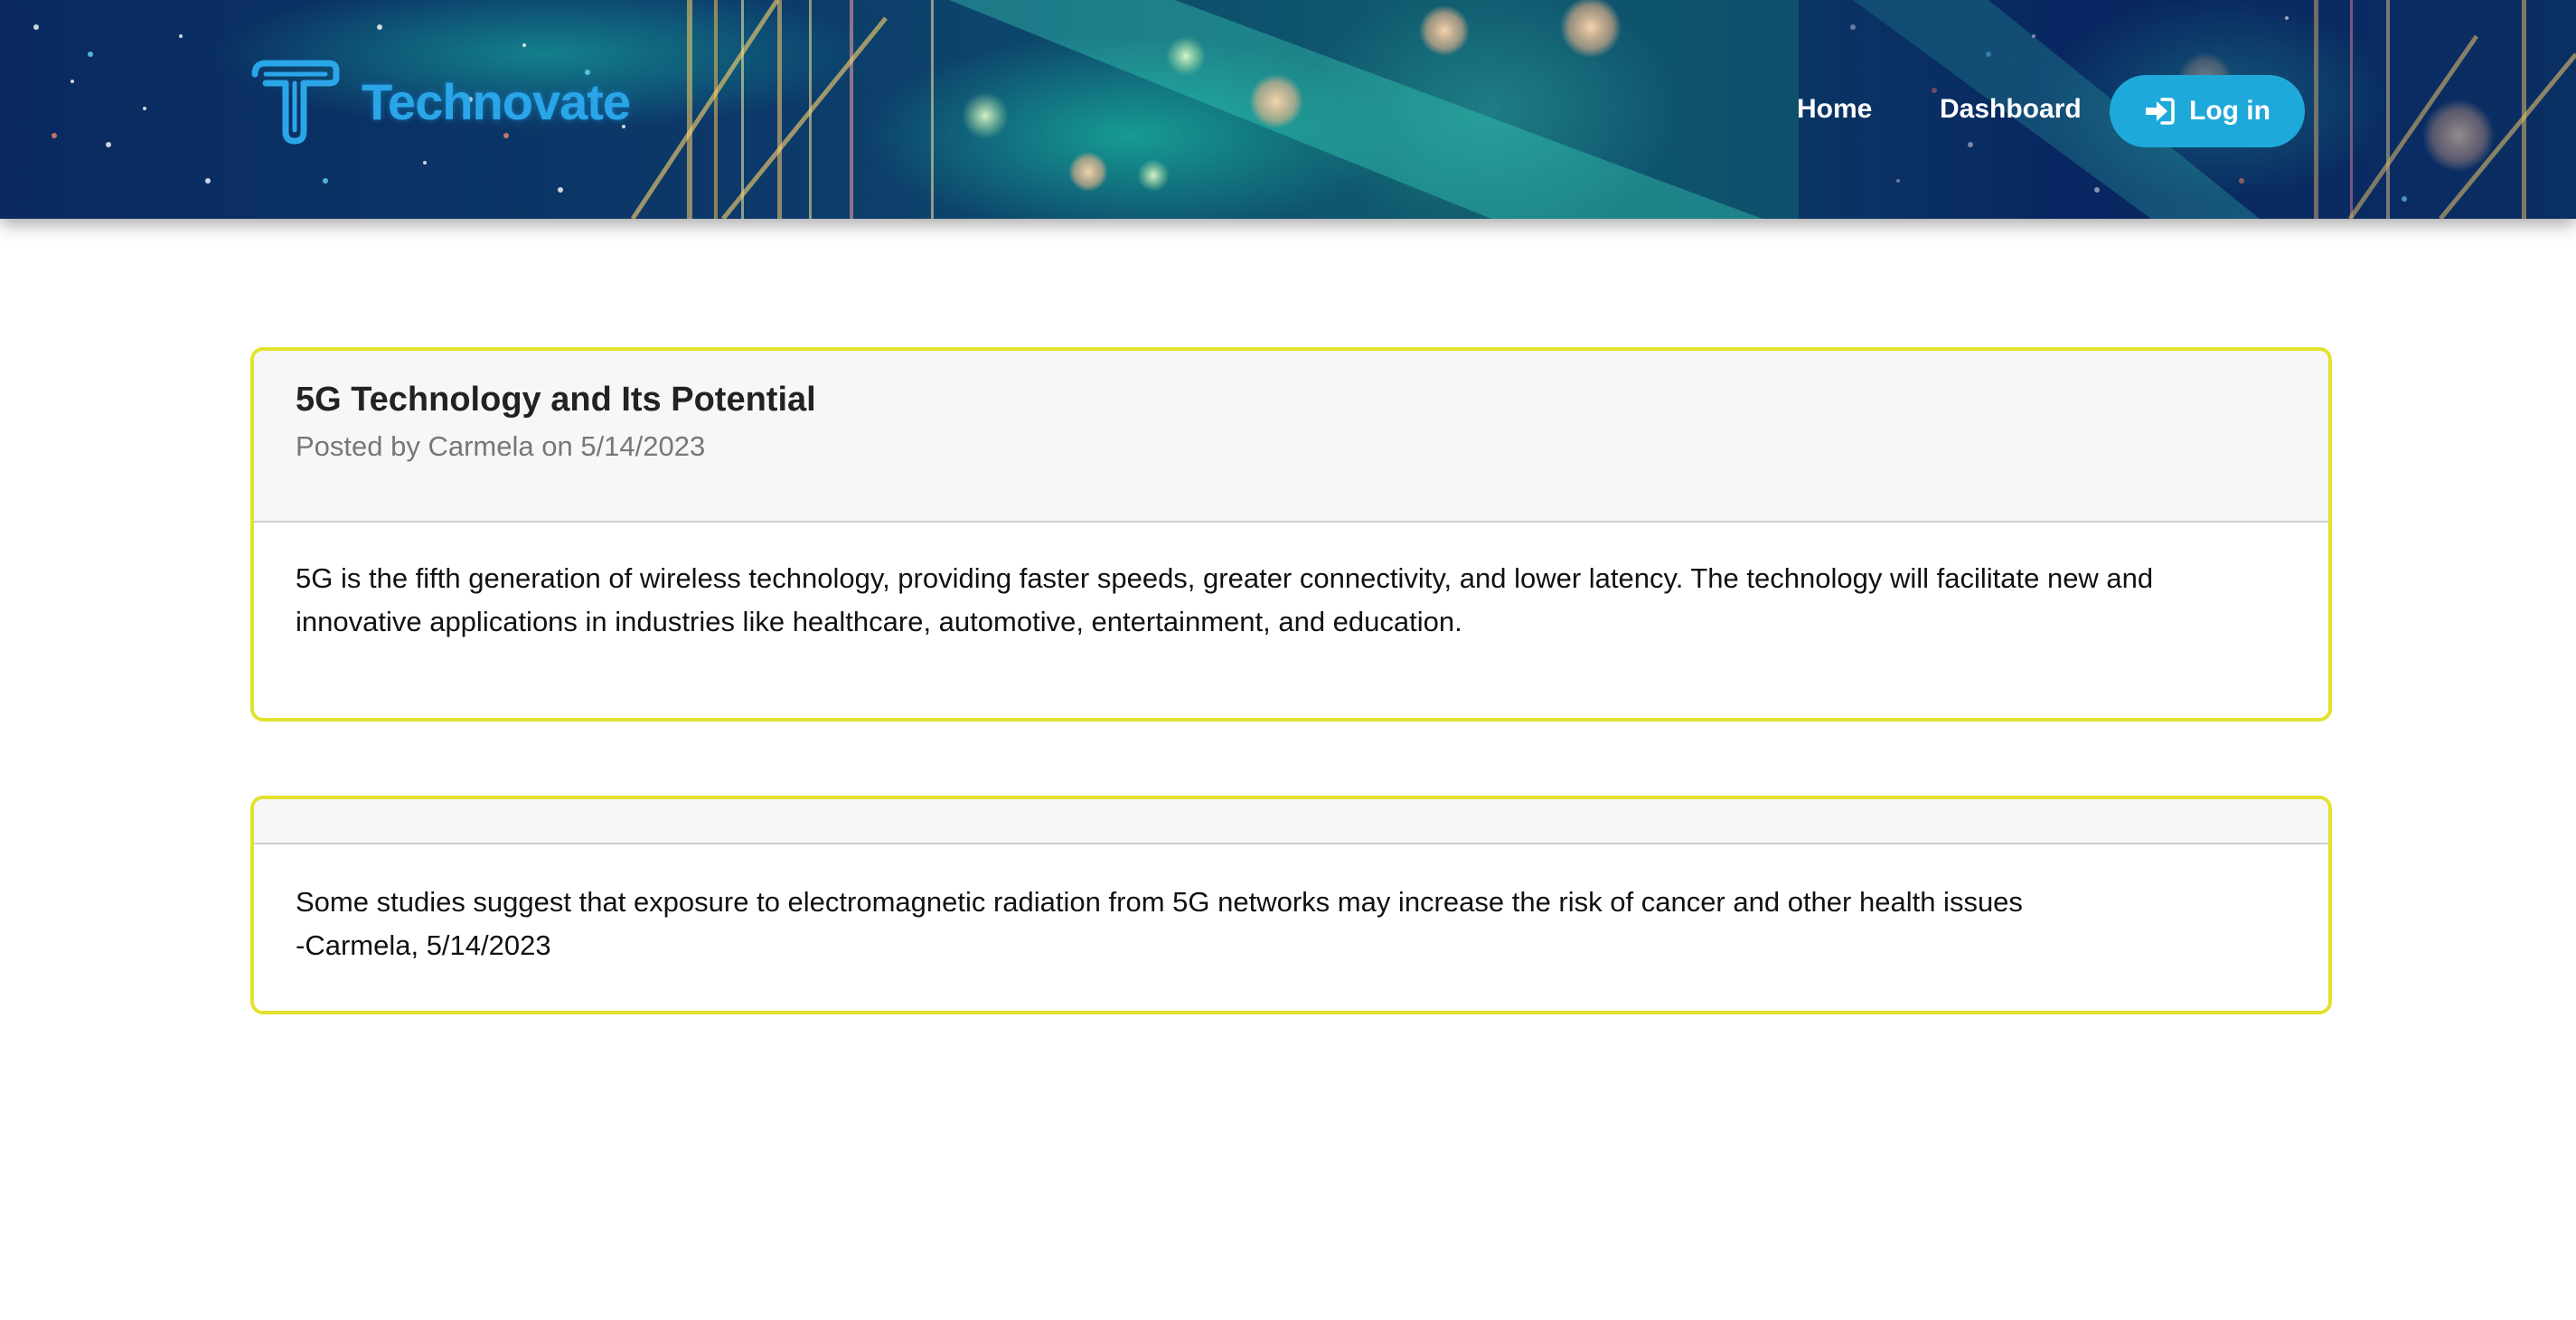 The width and height of the screenshot is (2576, 1320). What do you see at coordinates (497, 101) in the screenshot?
I see `brand-name: Technovate` at bounding box center [497, 101].